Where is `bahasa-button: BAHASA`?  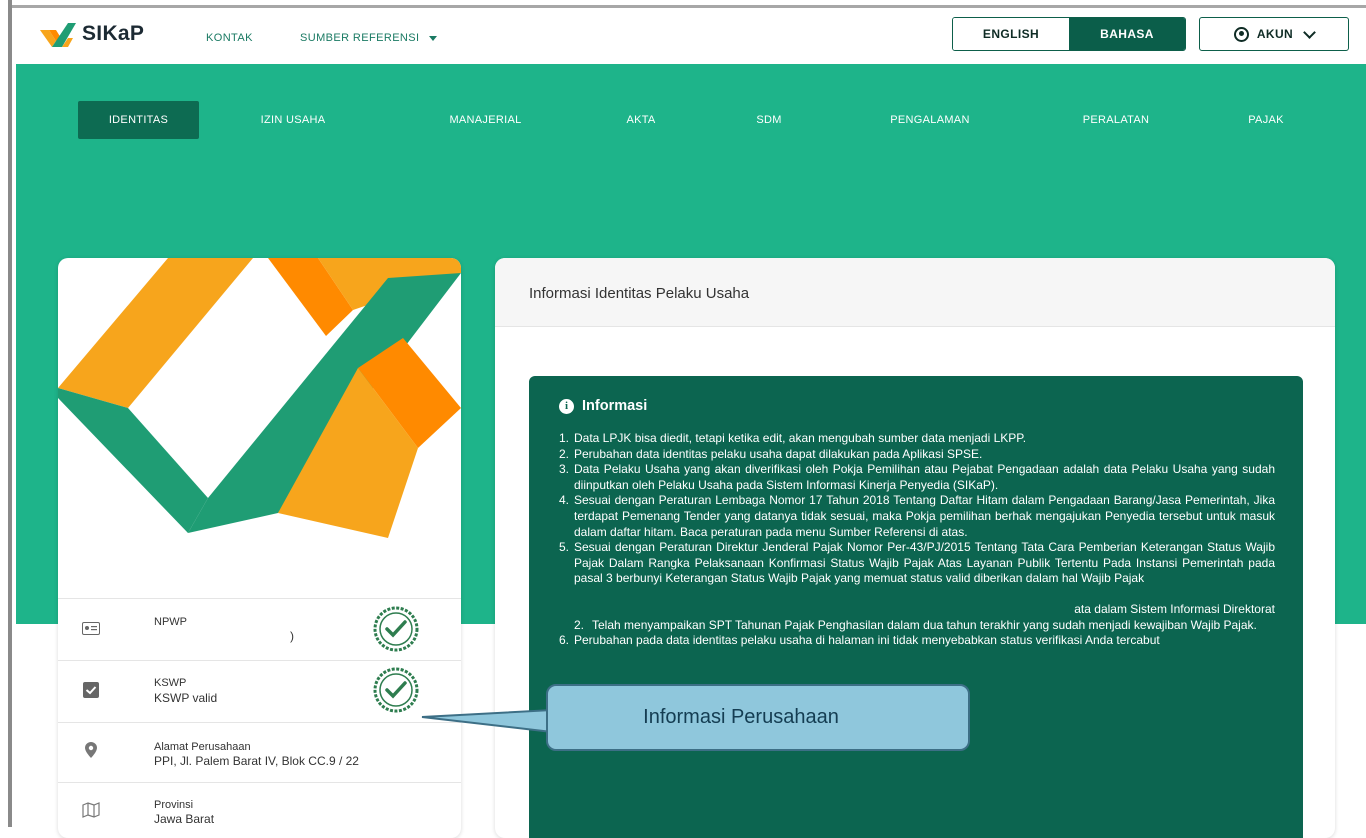
bahasa-button: BAHASA is located at coordinates (1127, 34).